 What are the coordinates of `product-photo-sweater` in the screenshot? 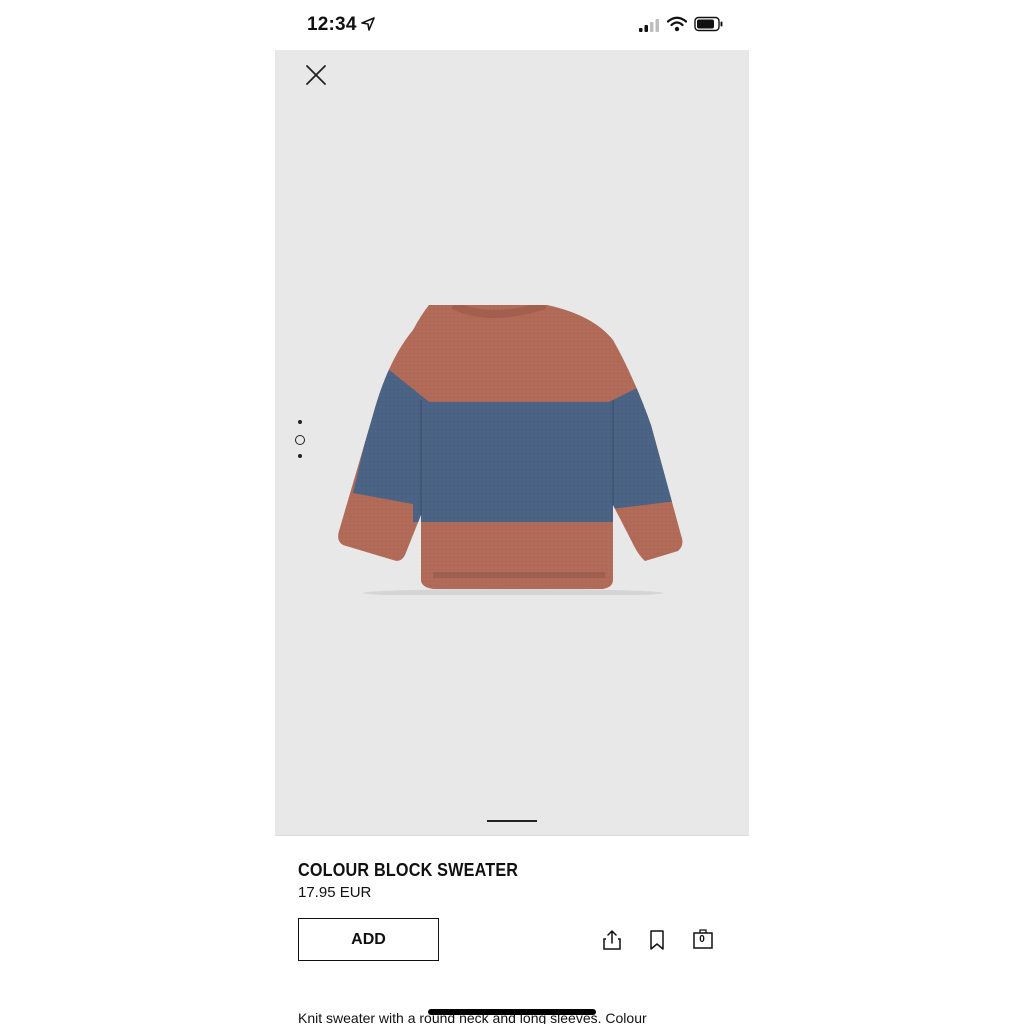 It's located at (510, 450).